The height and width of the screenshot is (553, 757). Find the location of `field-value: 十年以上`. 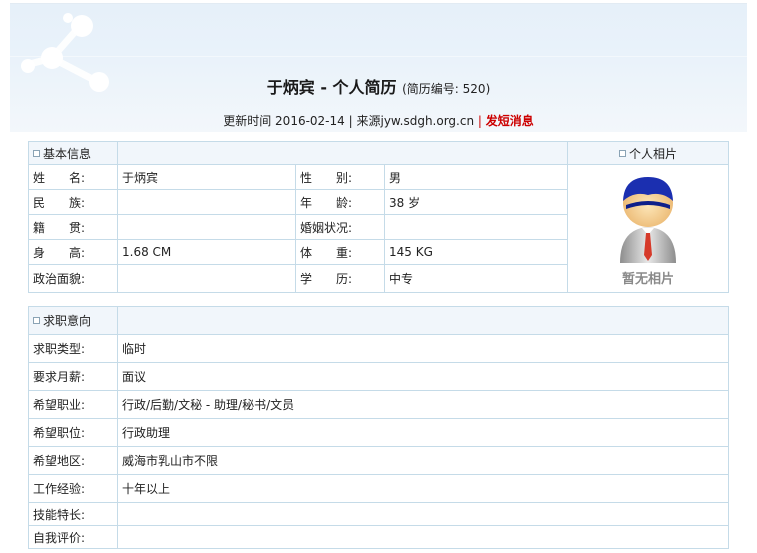

field-value: 十年以上 is located at coordinates (423, 488).